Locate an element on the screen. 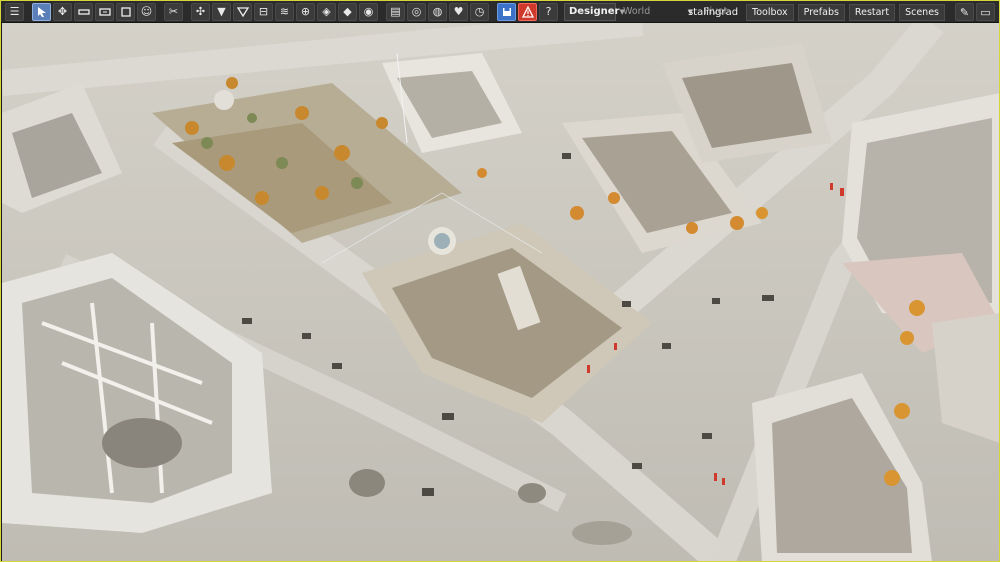 Image resolution: width=1000 pixels, height=562 pixels. target-button: ⊕ is located at coordinates (305, 11).